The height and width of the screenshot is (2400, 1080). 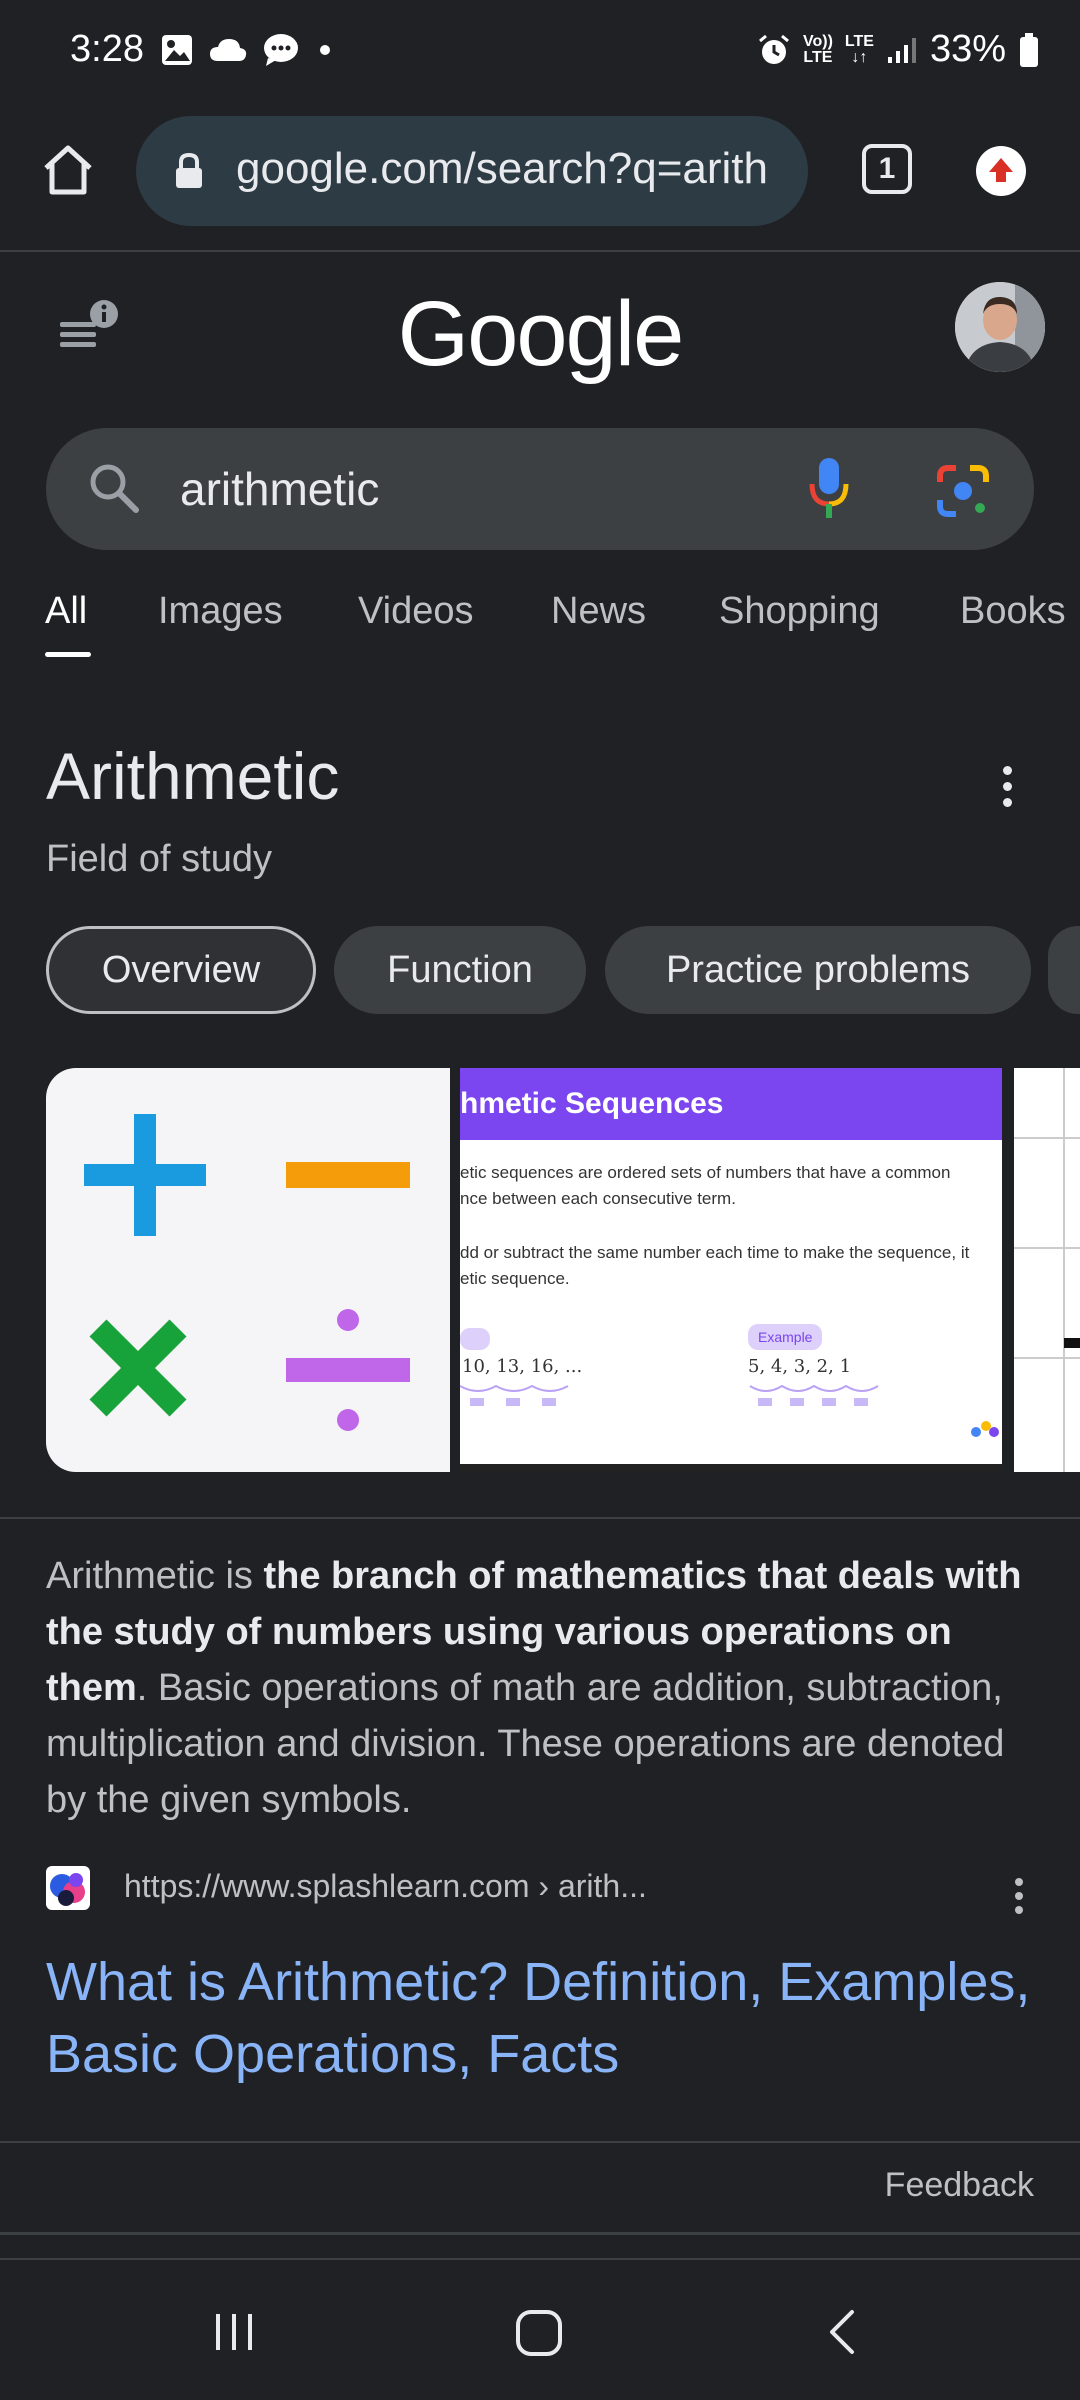 I want to click on chip-practice-problems: Practice problems, so click(x=818, y=970).